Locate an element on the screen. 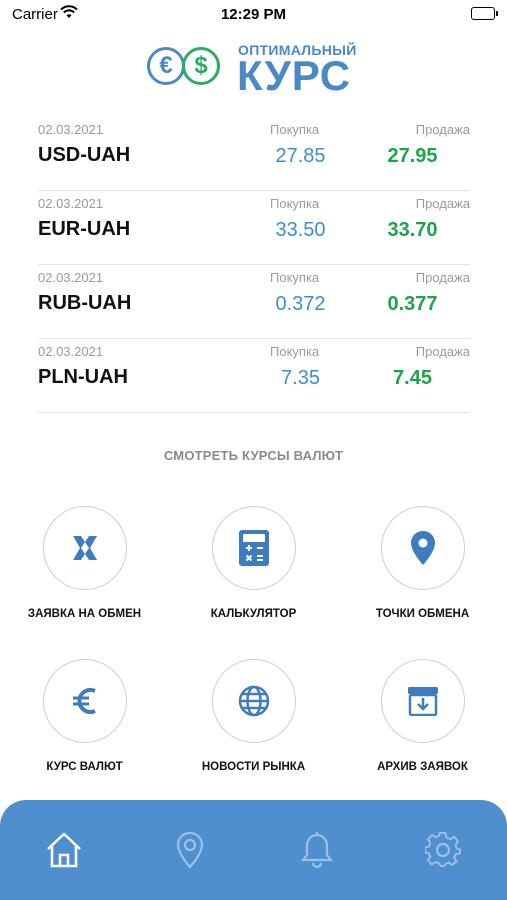 The image size is (507, 900). sell-value: 0.377 is located at coordinates (412, 304).